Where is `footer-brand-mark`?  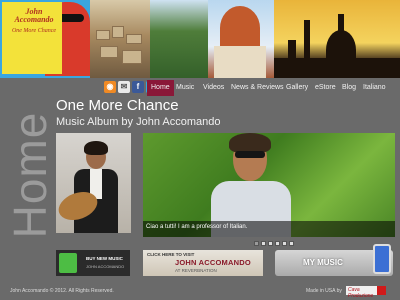
footer-brand-mark is located at coordinates (381, 290).